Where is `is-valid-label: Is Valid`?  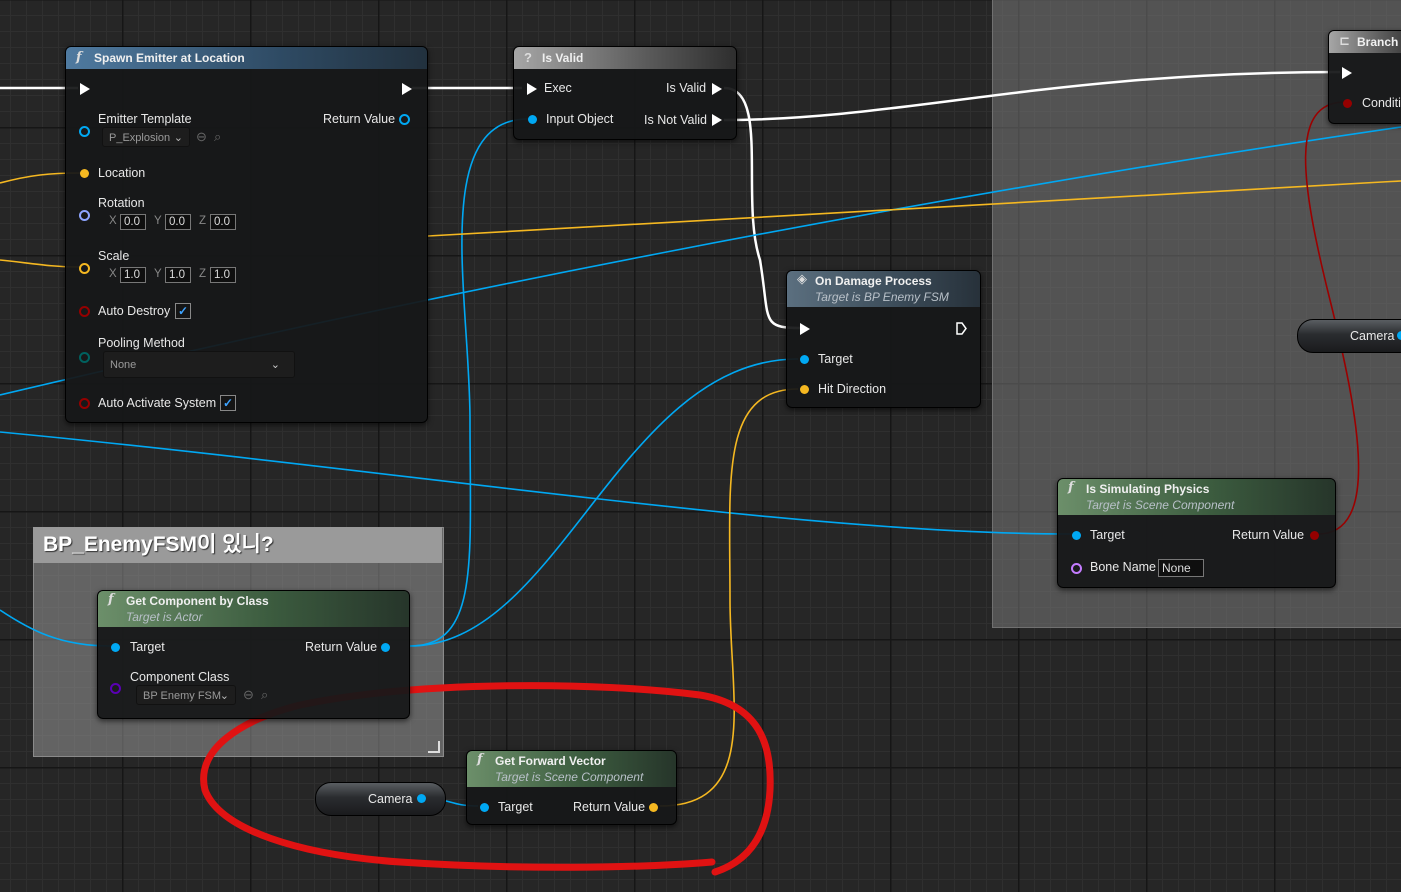 is-valid-label: Is Valid is located at coordinates (686, 88).